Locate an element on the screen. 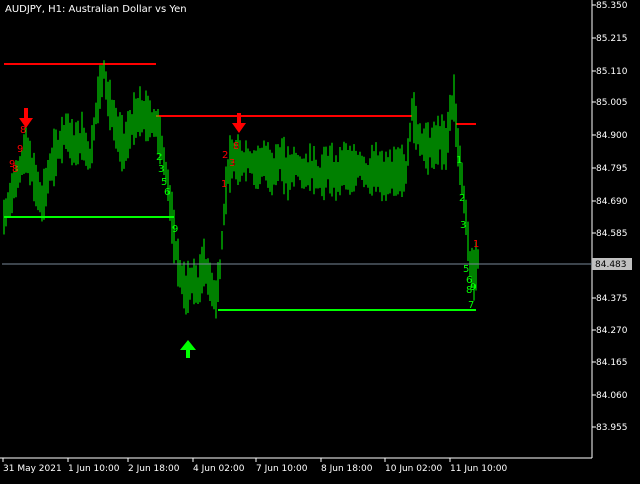 The width and height of the screenshot is (640, 484). x-tick-label: 1 Jun 10:00 is located at coordinates (94, 469).